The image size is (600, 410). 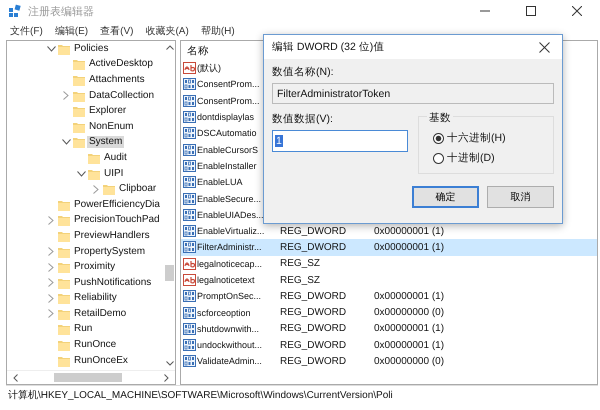 I want to click on value-type: REG_SZ, so click(x=300, y=264).